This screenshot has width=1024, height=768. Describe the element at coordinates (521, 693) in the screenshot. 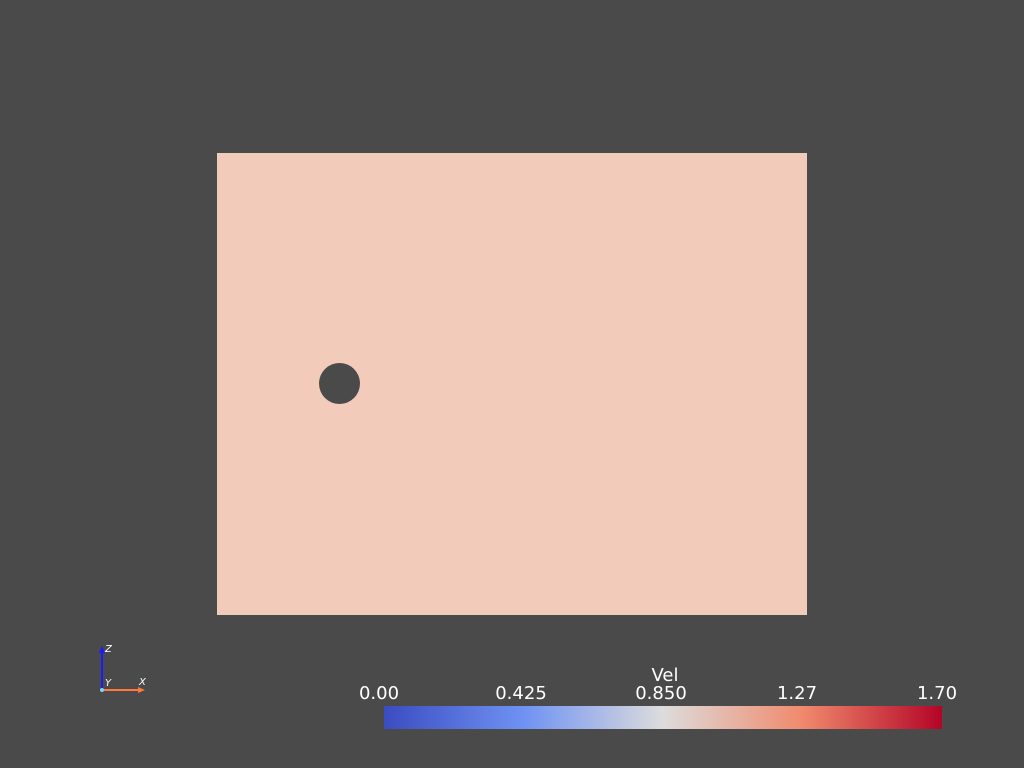

I see `colorbar-tick-label: 0.425` at that location.